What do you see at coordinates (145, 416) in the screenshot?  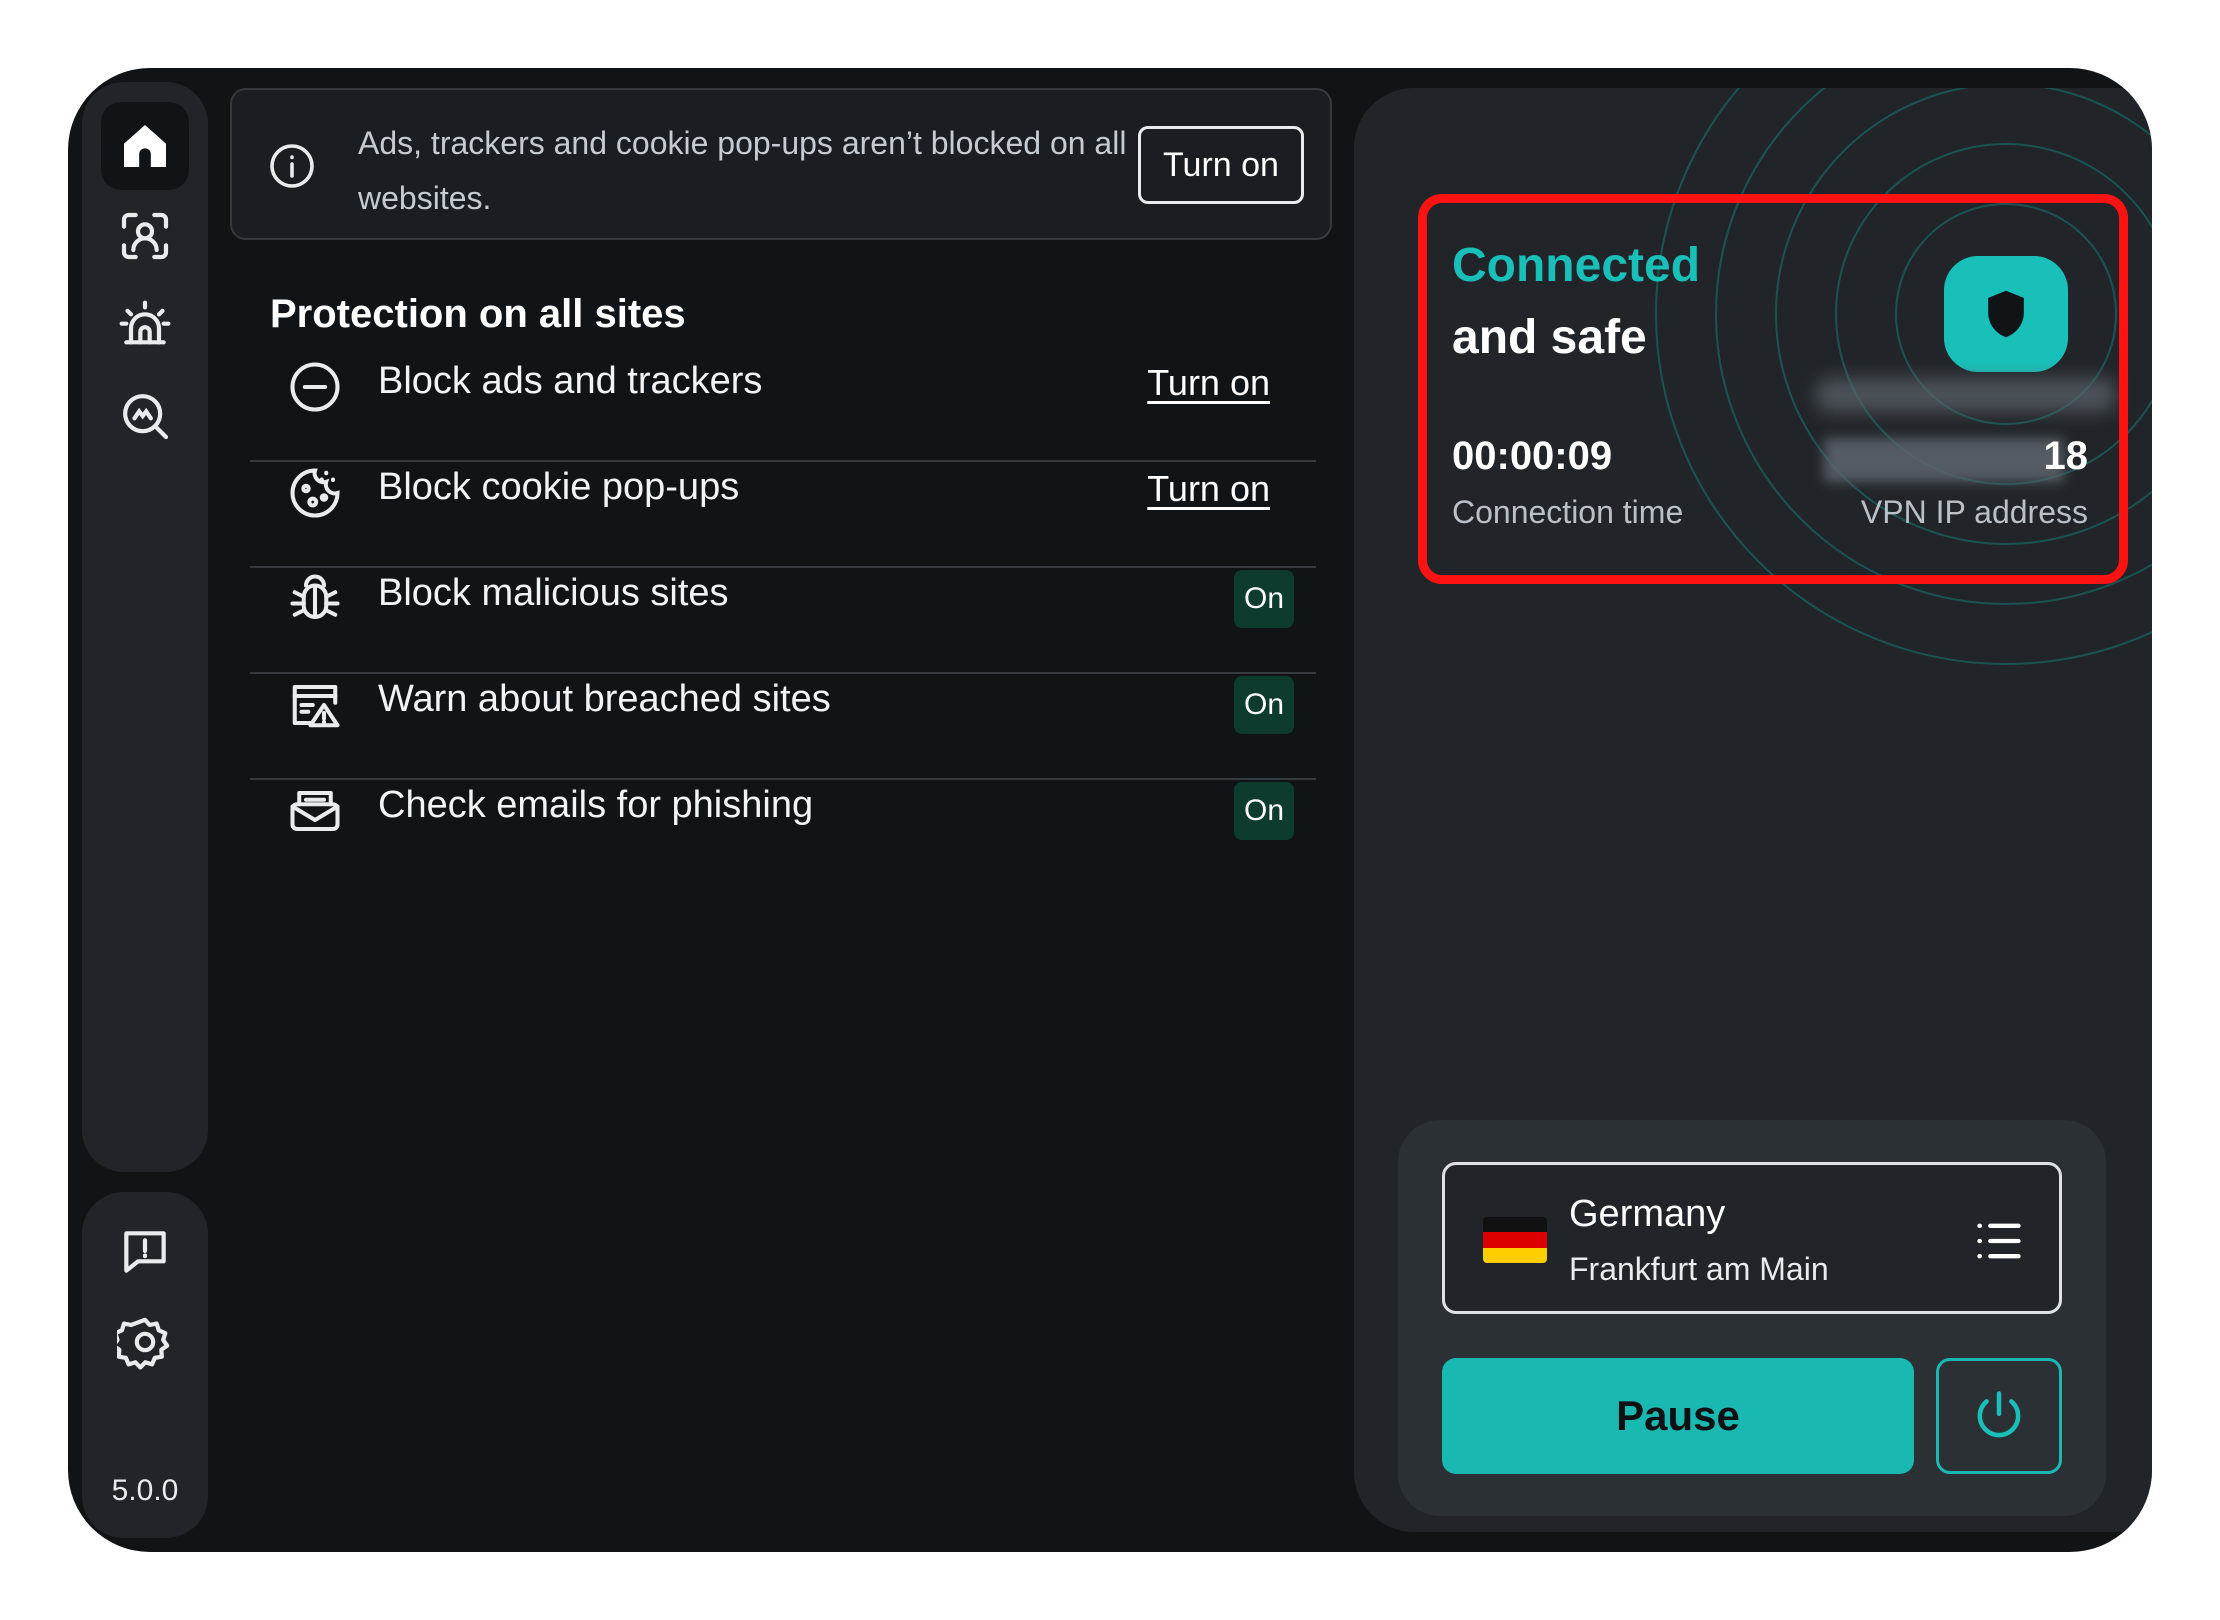 I see `search-scan-icon` at bounding box center [145, 416].